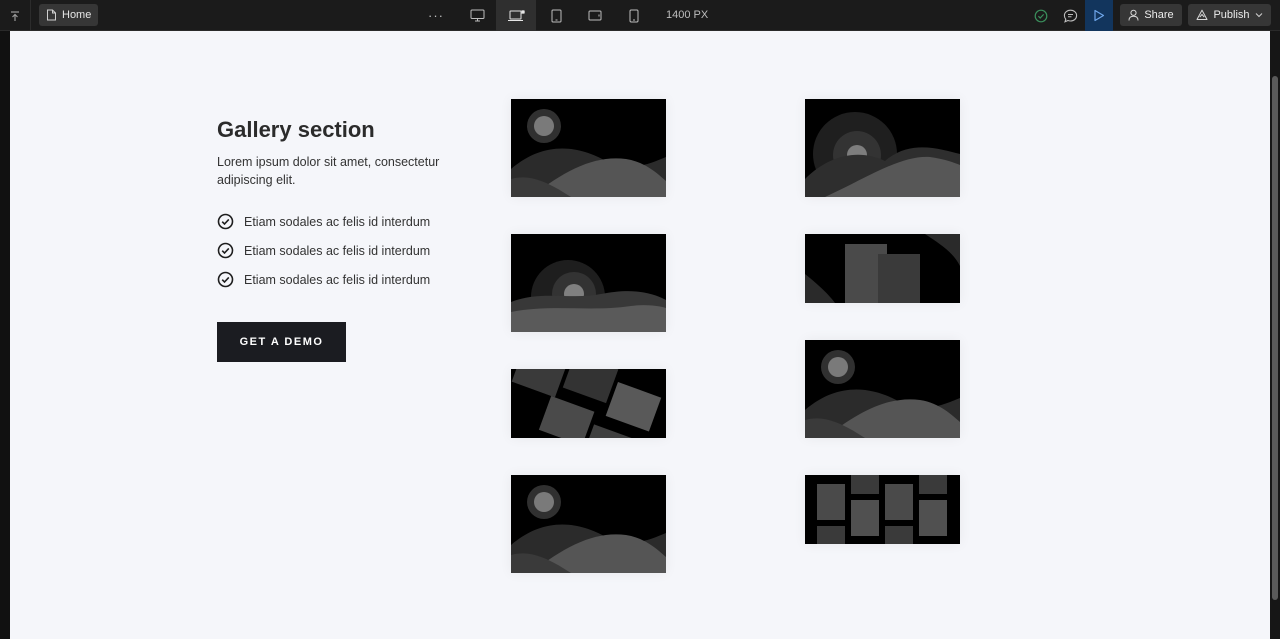 The height and width of the screenshot is (639, 1280). I want to click on publish-label: Publish, so click(1231, 15).